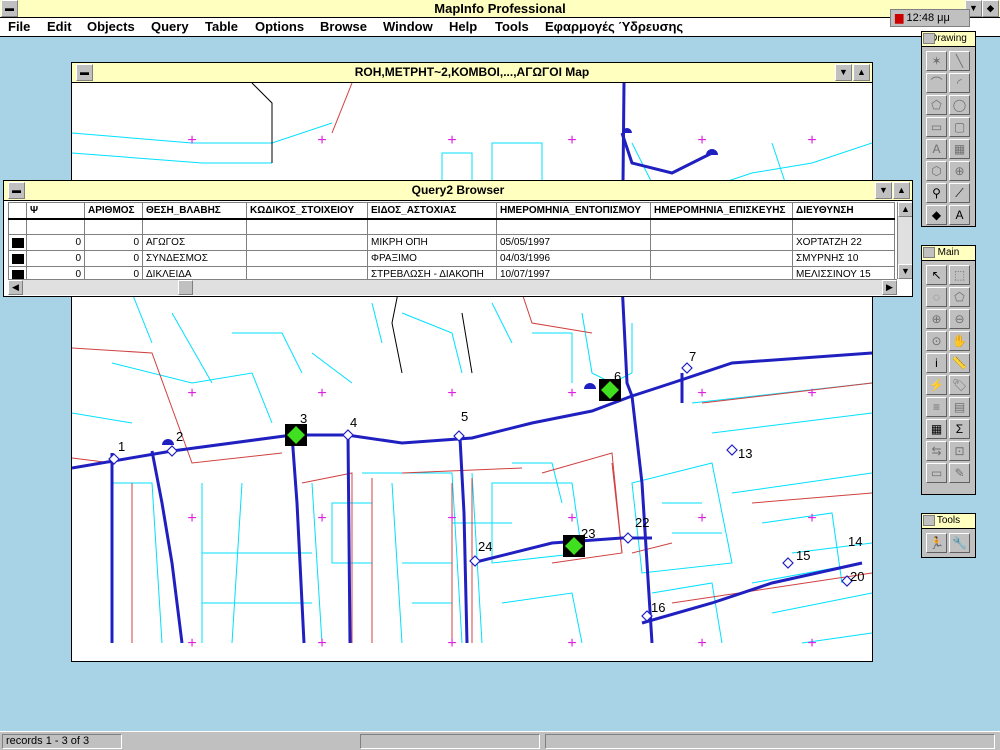 This screenshot has height=750, width=1000. I want to click on zoom-in-icon: ⊕, so click(936, 319).